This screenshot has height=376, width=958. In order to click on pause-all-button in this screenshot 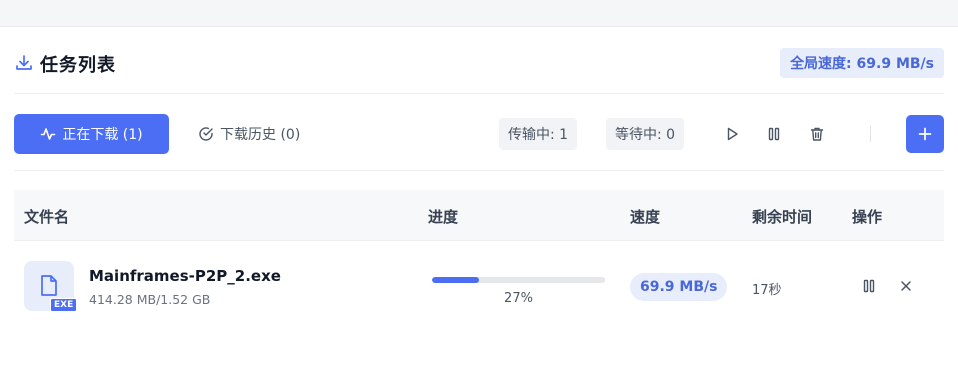, I will do `click(774, 134)`.